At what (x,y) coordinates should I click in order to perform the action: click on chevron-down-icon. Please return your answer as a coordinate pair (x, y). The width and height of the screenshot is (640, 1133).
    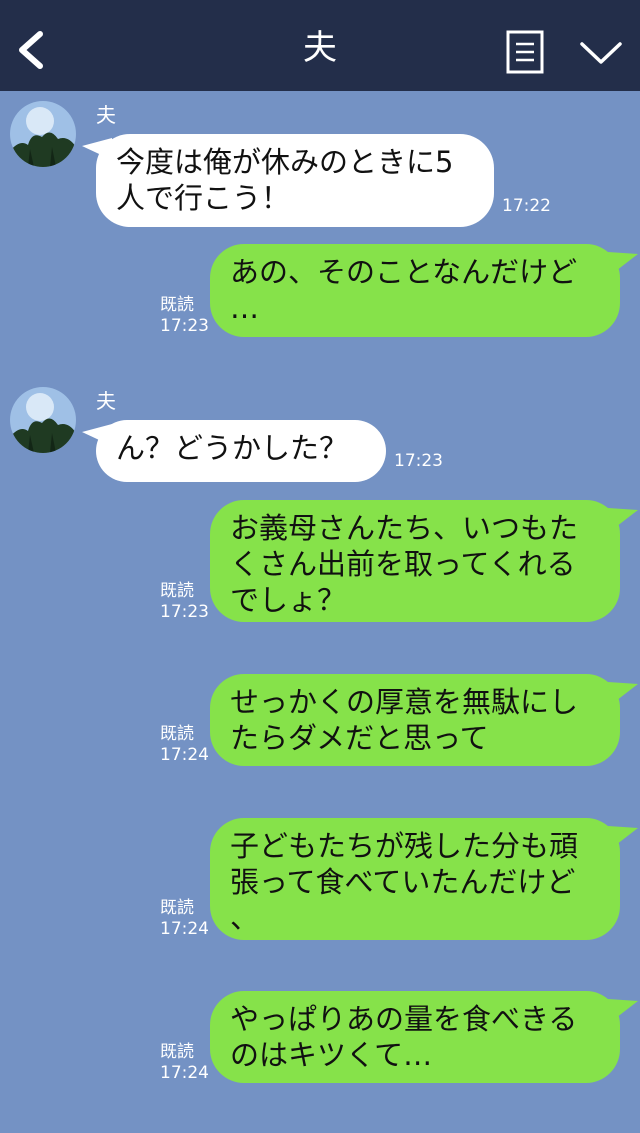
    Looking at the image, I should click on (601, 53).